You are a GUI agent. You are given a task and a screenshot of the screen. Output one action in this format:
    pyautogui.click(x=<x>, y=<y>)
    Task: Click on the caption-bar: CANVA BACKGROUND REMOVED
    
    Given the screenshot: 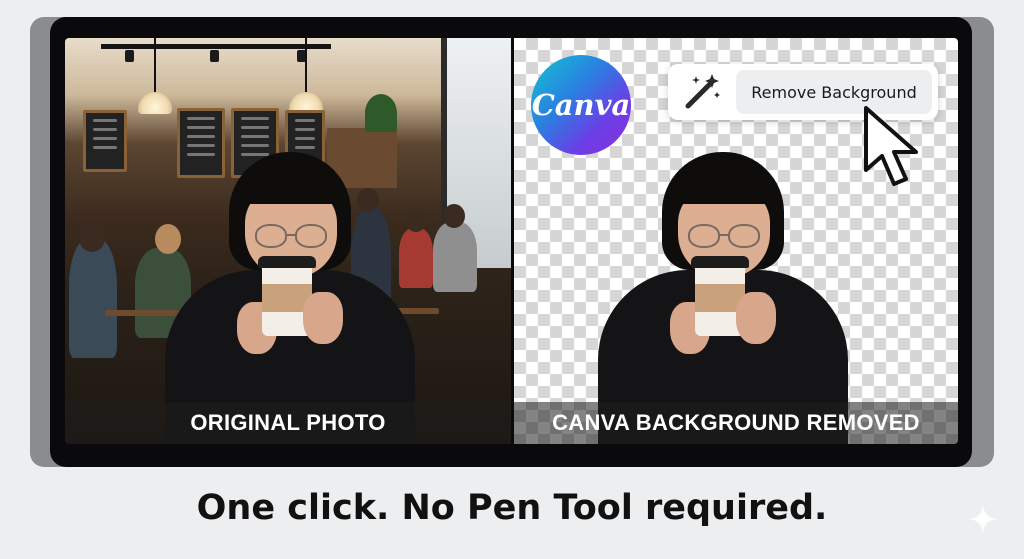 What is the action you would take?
    pyautogui.click(x=736, y=423)
    